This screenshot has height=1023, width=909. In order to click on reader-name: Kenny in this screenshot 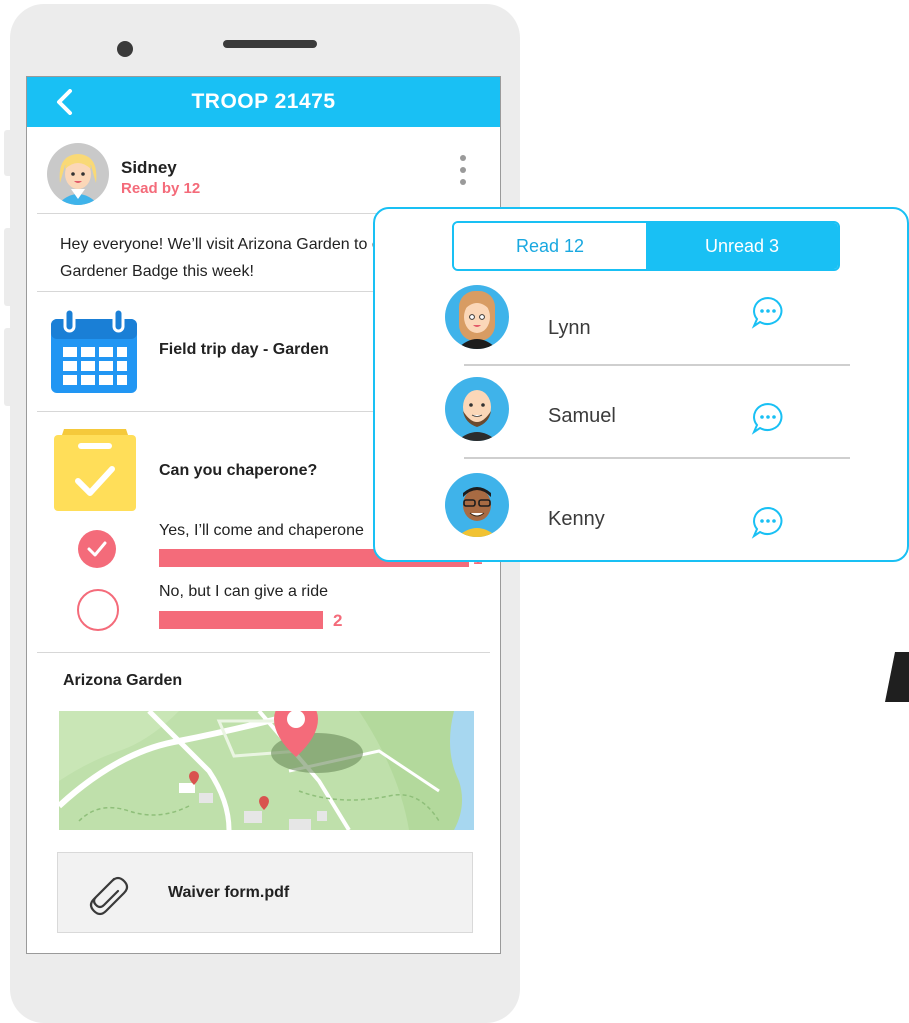, I will do `click(576, 519)`.